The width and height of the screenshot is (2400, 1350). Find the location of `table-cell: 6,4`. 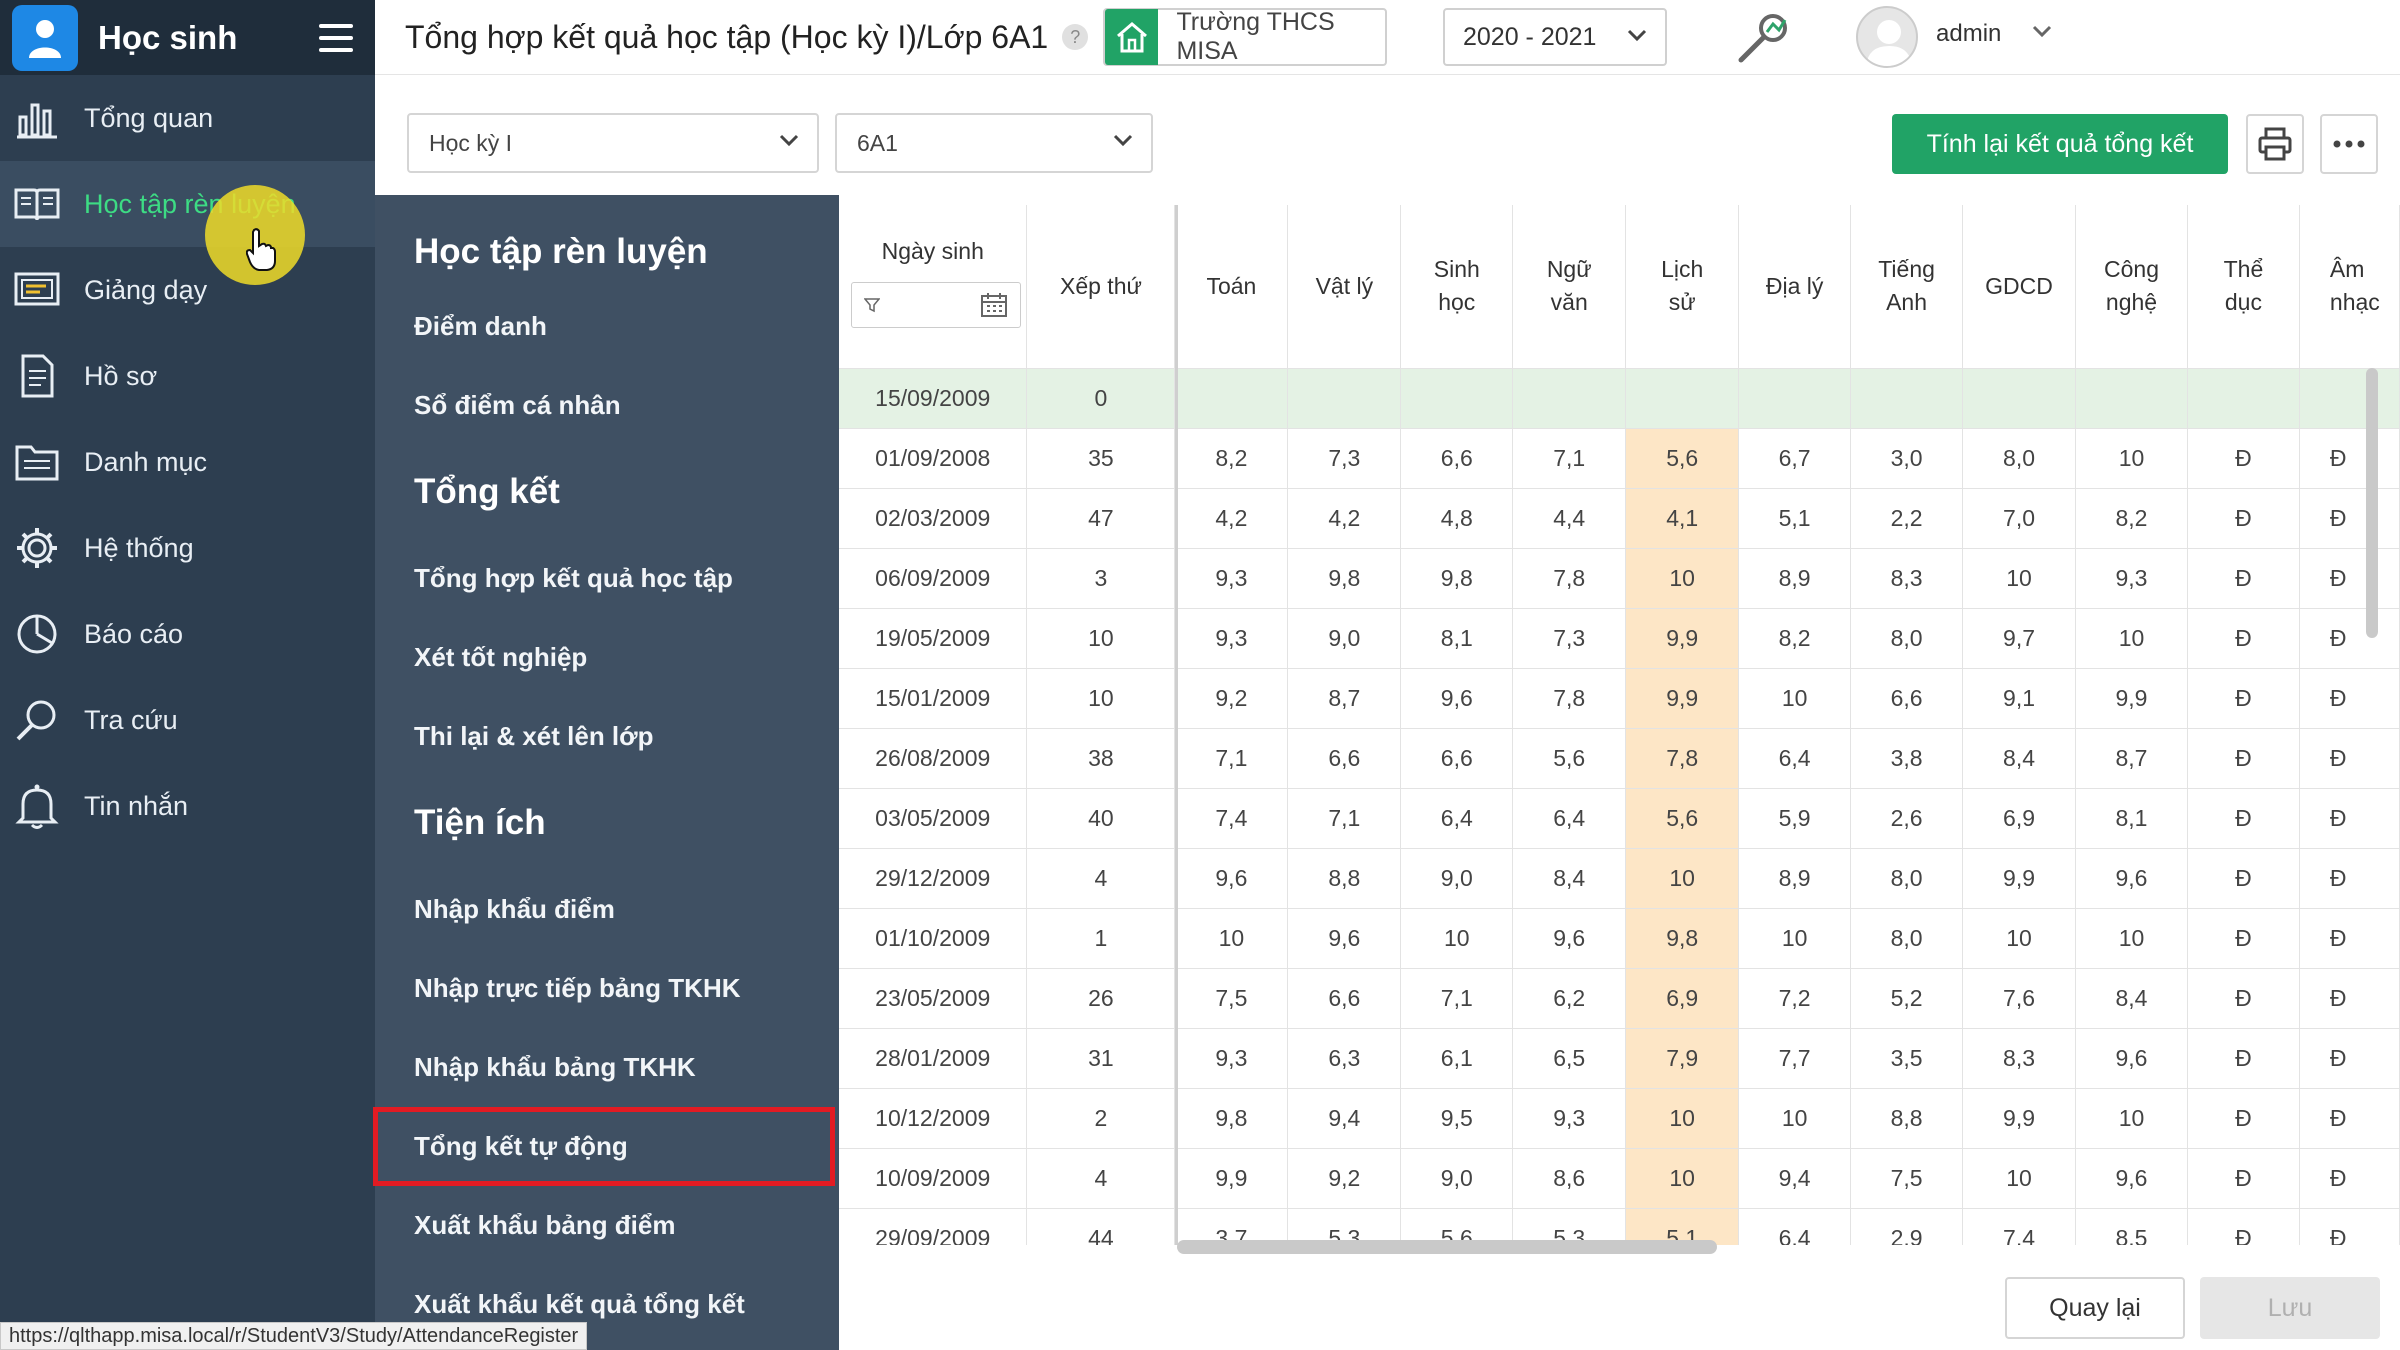

table-cell: 6,4 is located at coordinates (1795, 1226).